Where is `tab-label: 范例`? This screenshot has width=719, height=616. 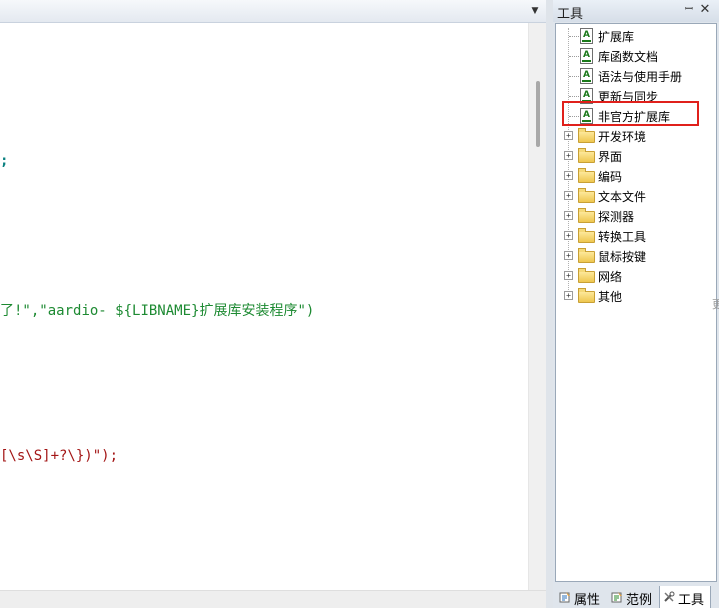
tab-label: 范例 is located at coordinates (639, 600).